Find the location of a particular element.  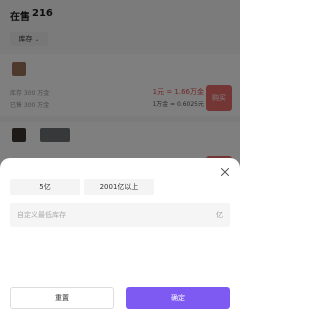

reset-button: 重置 is located at coordinates (62, 298).